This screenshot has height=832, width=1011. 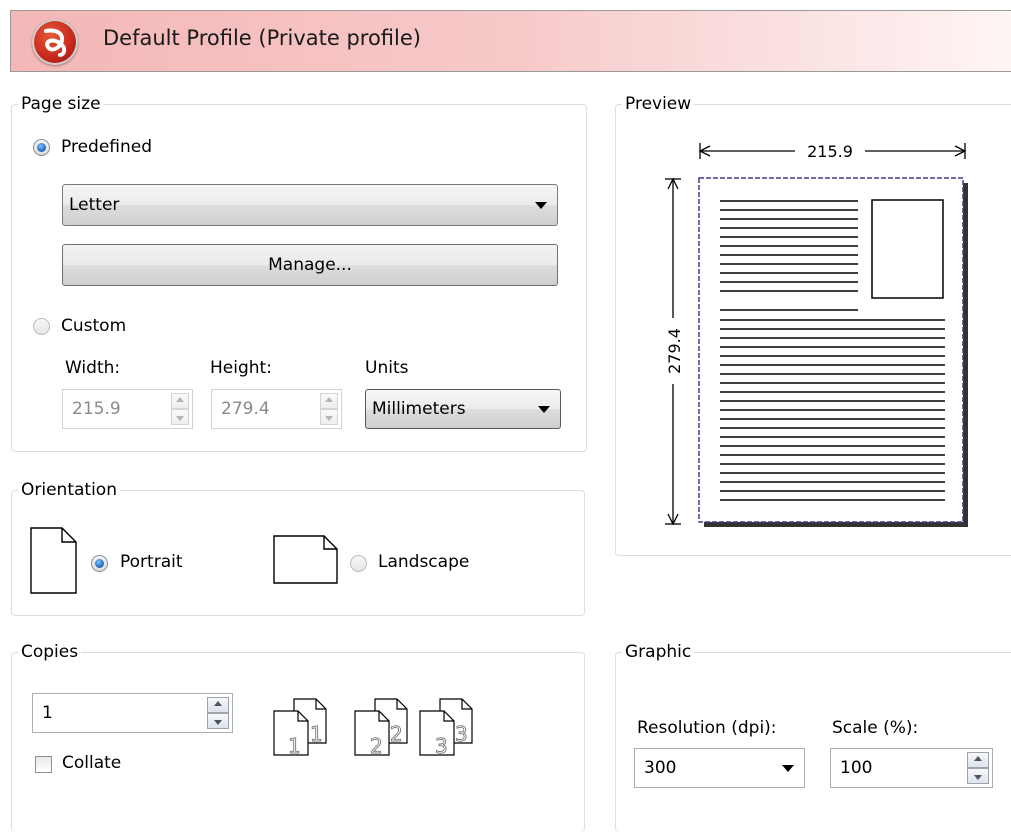 I want to click on page-size-legend: Page size, so click(x=61, y=104).